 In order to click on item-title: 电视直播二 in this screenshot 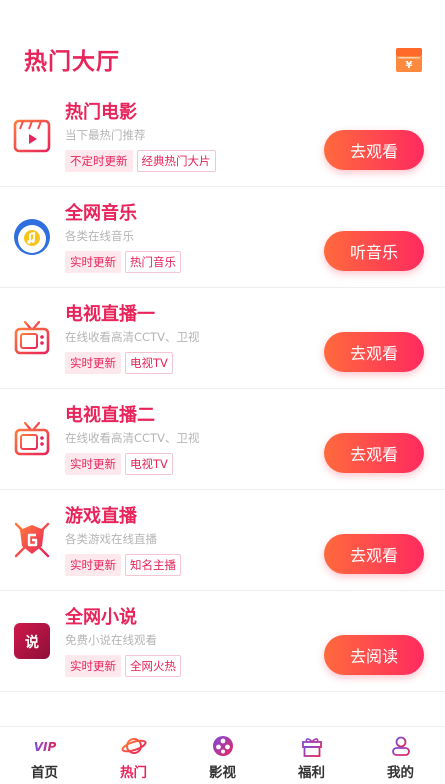, I will do `click(110, 415)`.